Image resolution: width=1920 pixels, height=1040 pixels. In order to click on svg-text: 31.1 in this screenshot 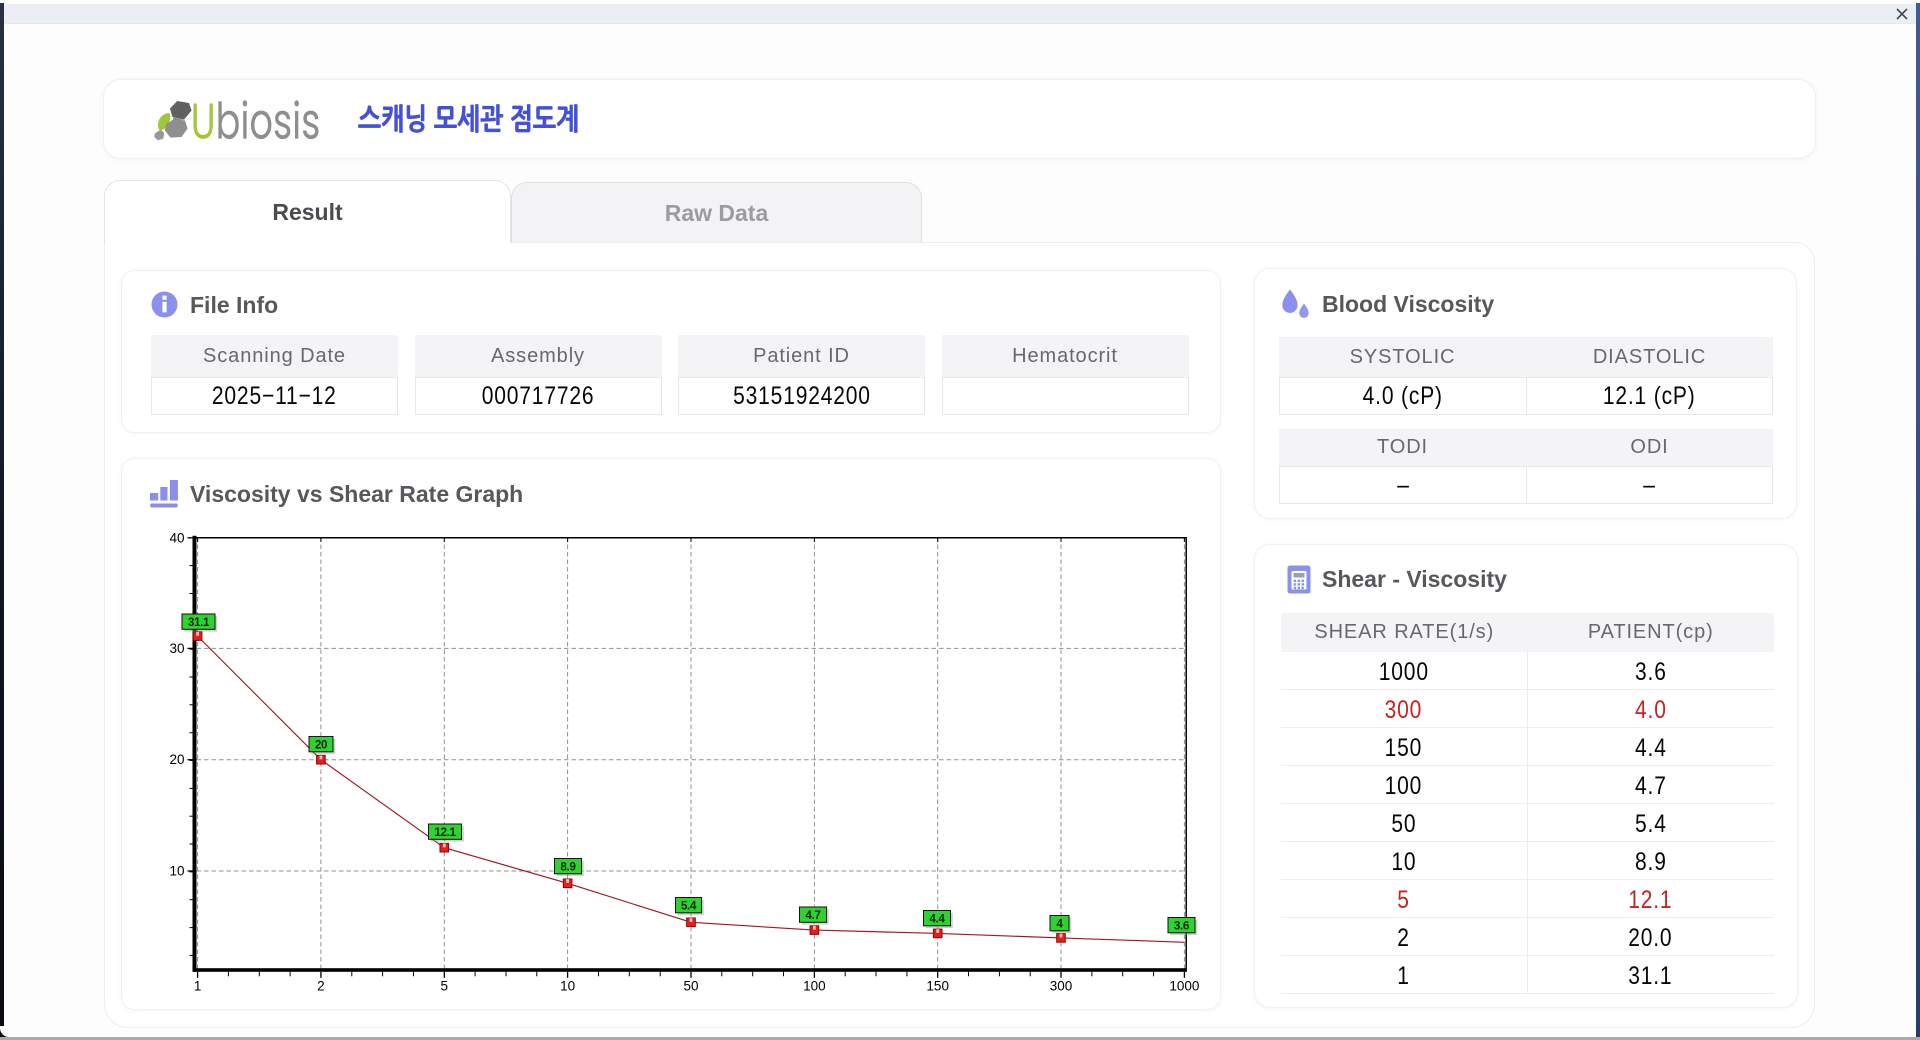, I will do `click(199, 622)`.